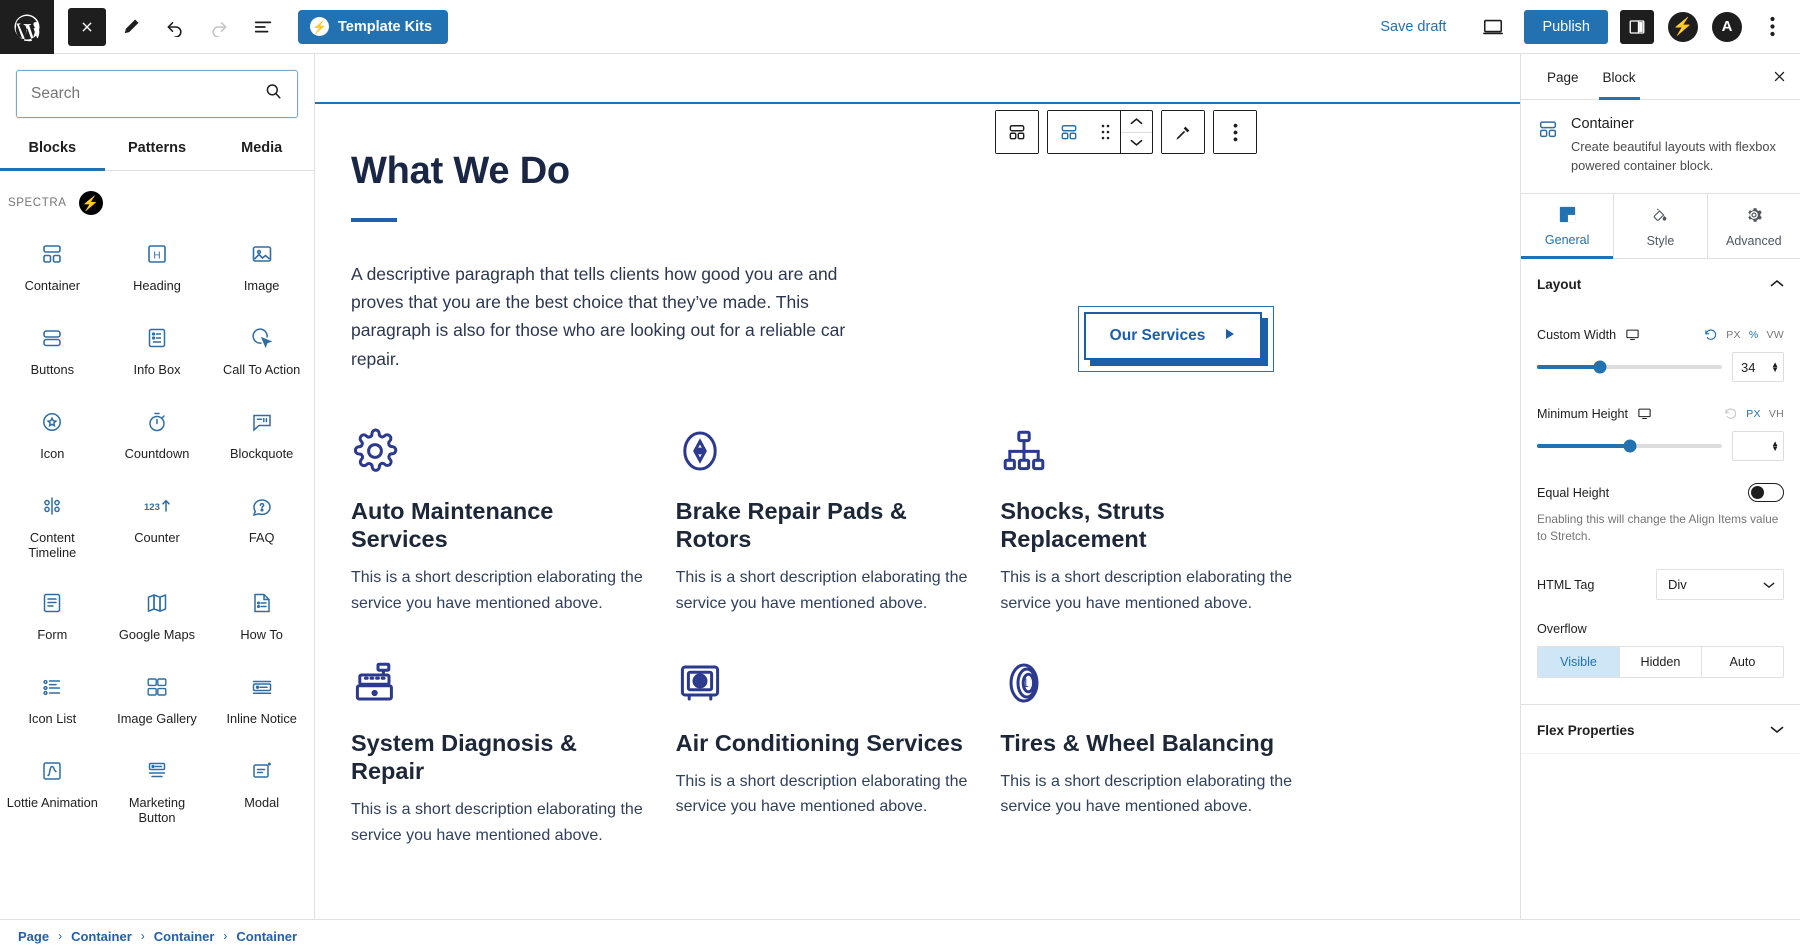  I want to click on block-item-faq: FAQ, so click(261, 527).